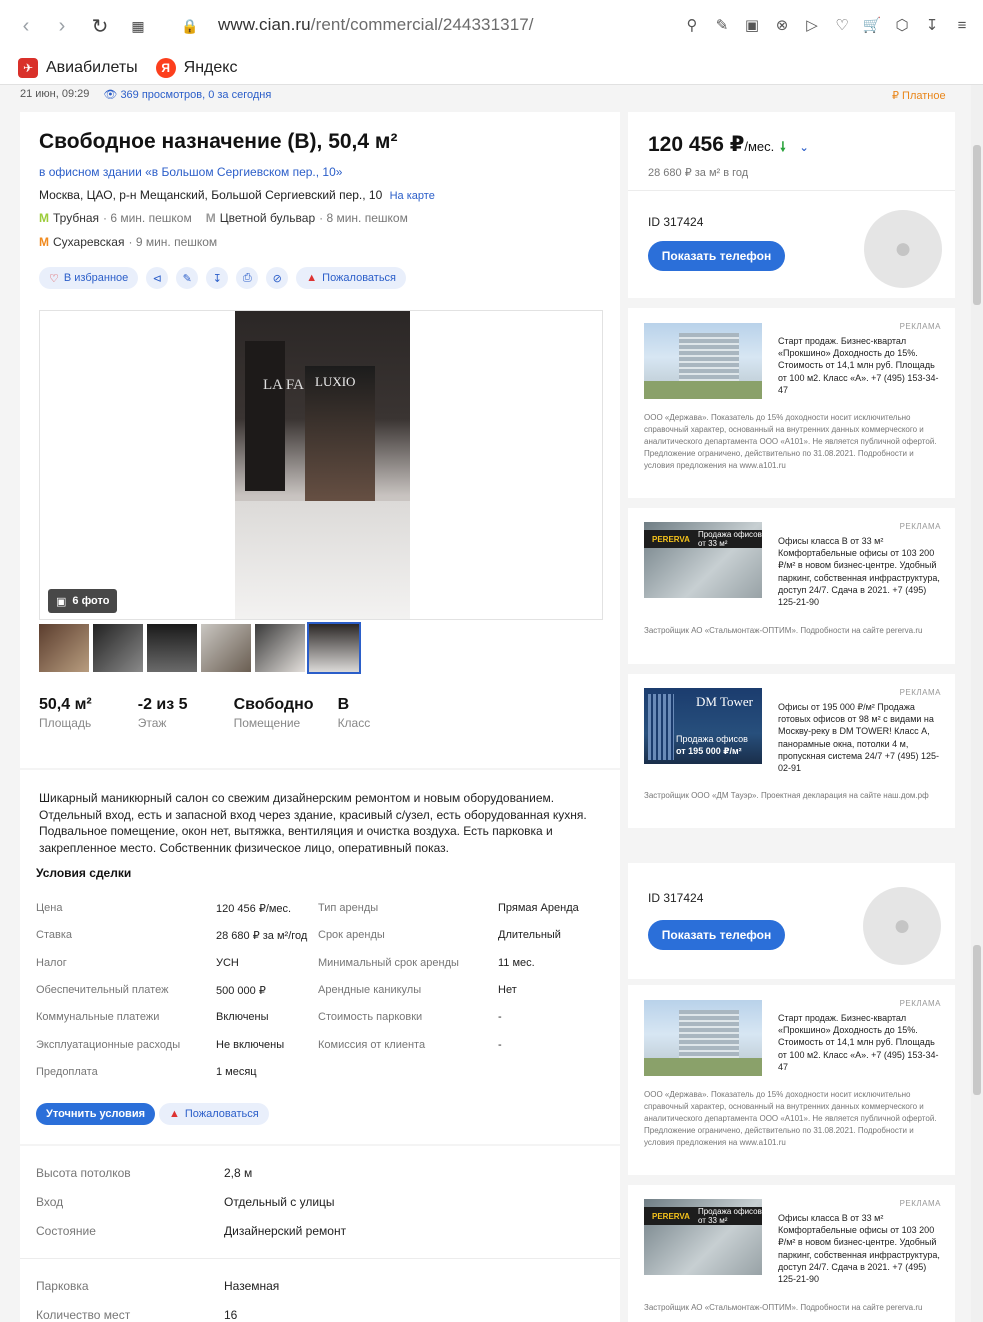 The height and width of the screenshot is (1322, 983). I want to click on yandex-icon: Я, so click(165, 68).